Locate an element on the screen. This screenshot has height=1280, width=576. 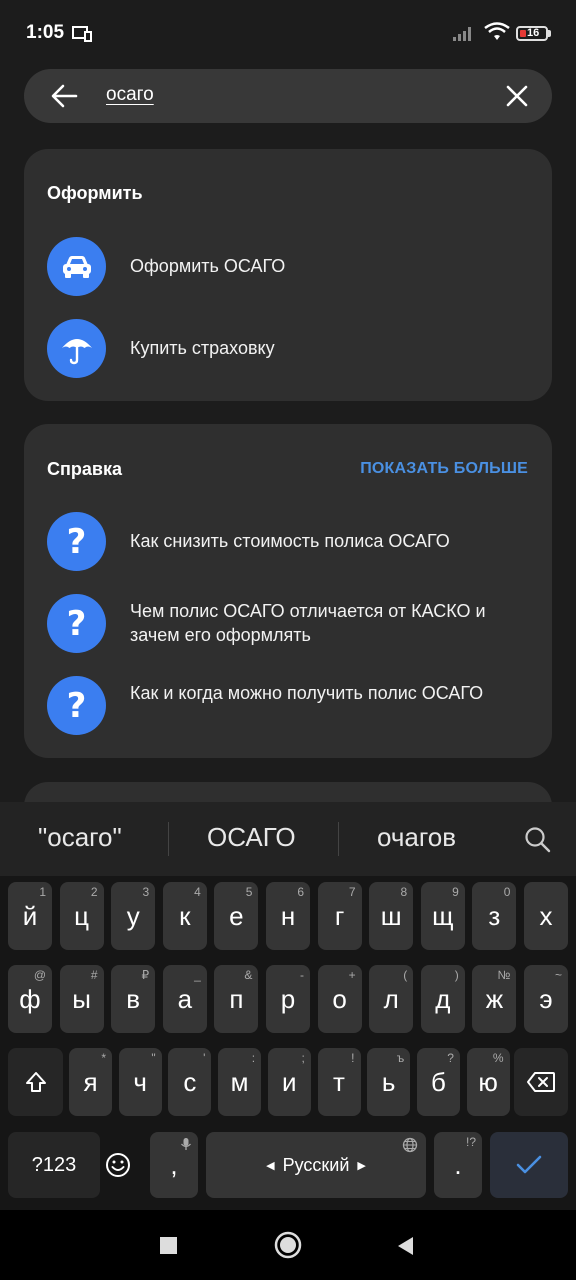
period-key: . !? is located at coordinates (458, 1165).